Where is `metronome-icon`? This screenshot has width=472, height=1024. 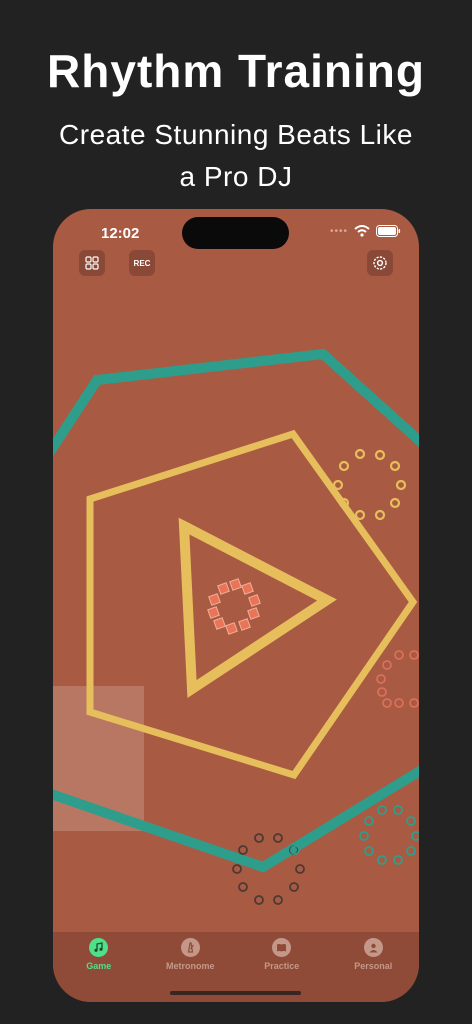
metronome-icon is located at coordinates (190, 947).